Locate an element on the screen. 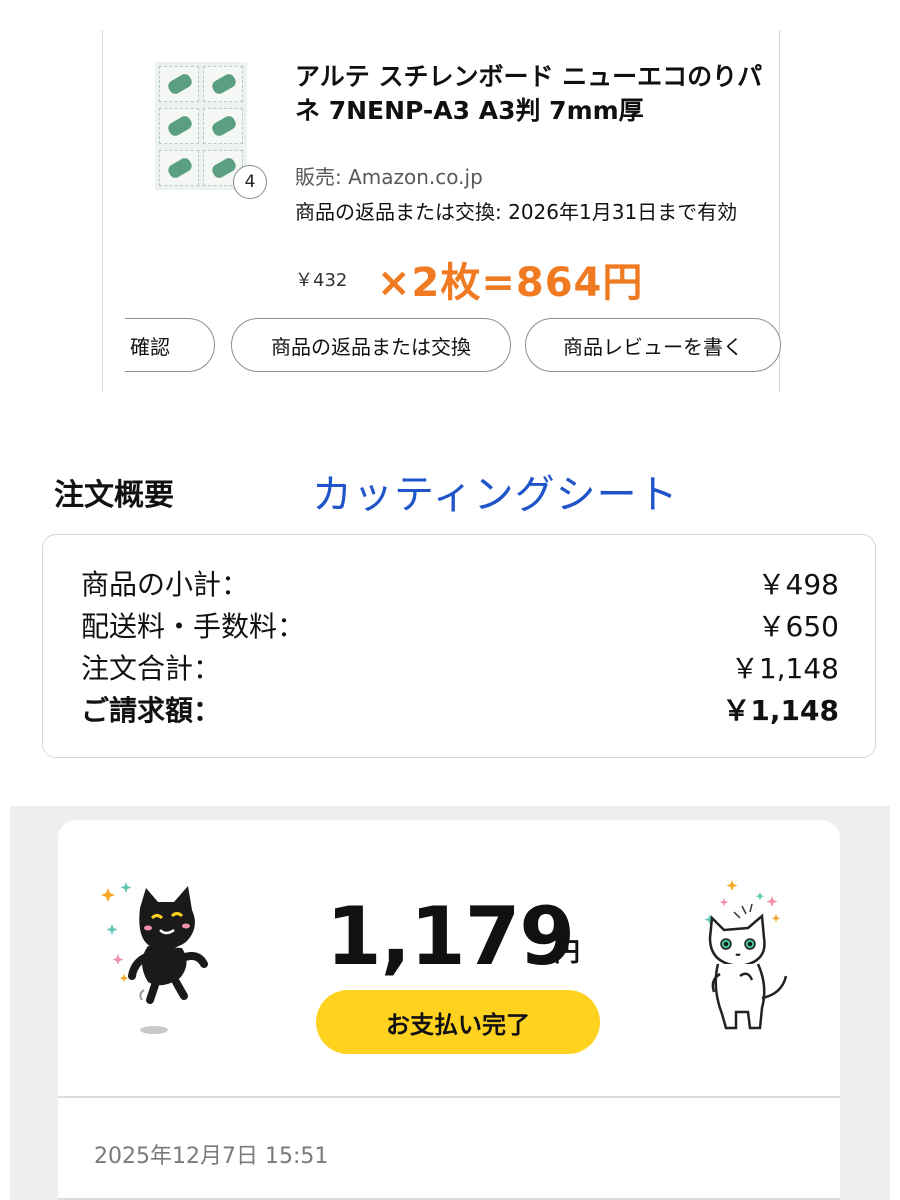 The image size is (900, 1200). shipping-fee-value: ￥650 is located at coordinates (798, 626).